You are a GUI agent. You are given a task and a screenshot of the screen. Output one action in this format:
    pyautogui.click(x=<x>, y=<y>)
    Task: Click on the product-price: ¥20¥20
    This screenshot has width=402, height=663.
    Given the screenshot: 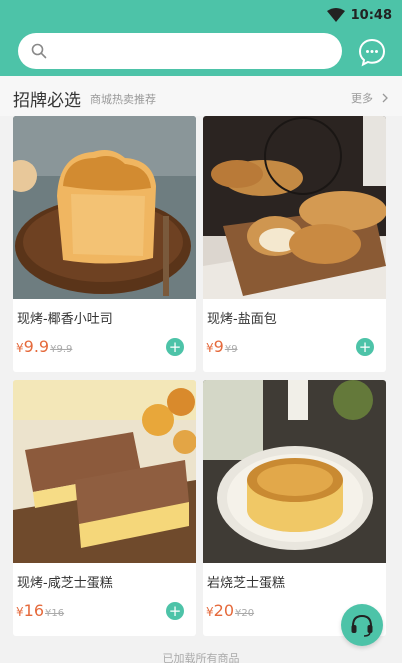 What is the action you would take?
    pyautogui.click(x=230, y=610)
    